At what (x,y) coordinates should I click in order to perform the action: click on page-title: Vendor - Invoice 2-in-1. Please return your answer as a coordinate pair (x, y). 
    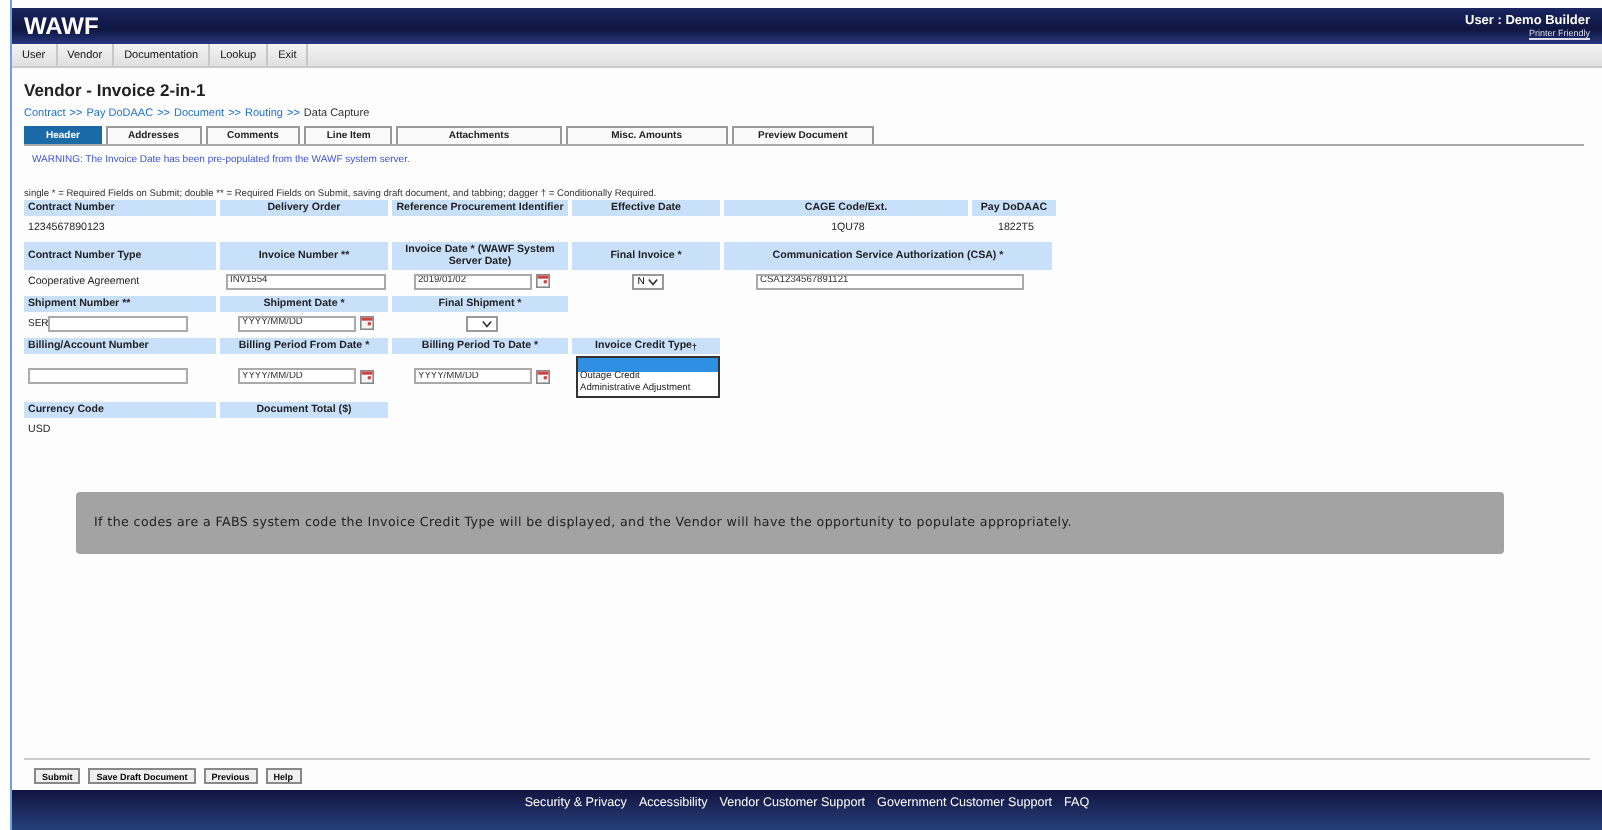
    Looking at the image, I should click on (116, 90).